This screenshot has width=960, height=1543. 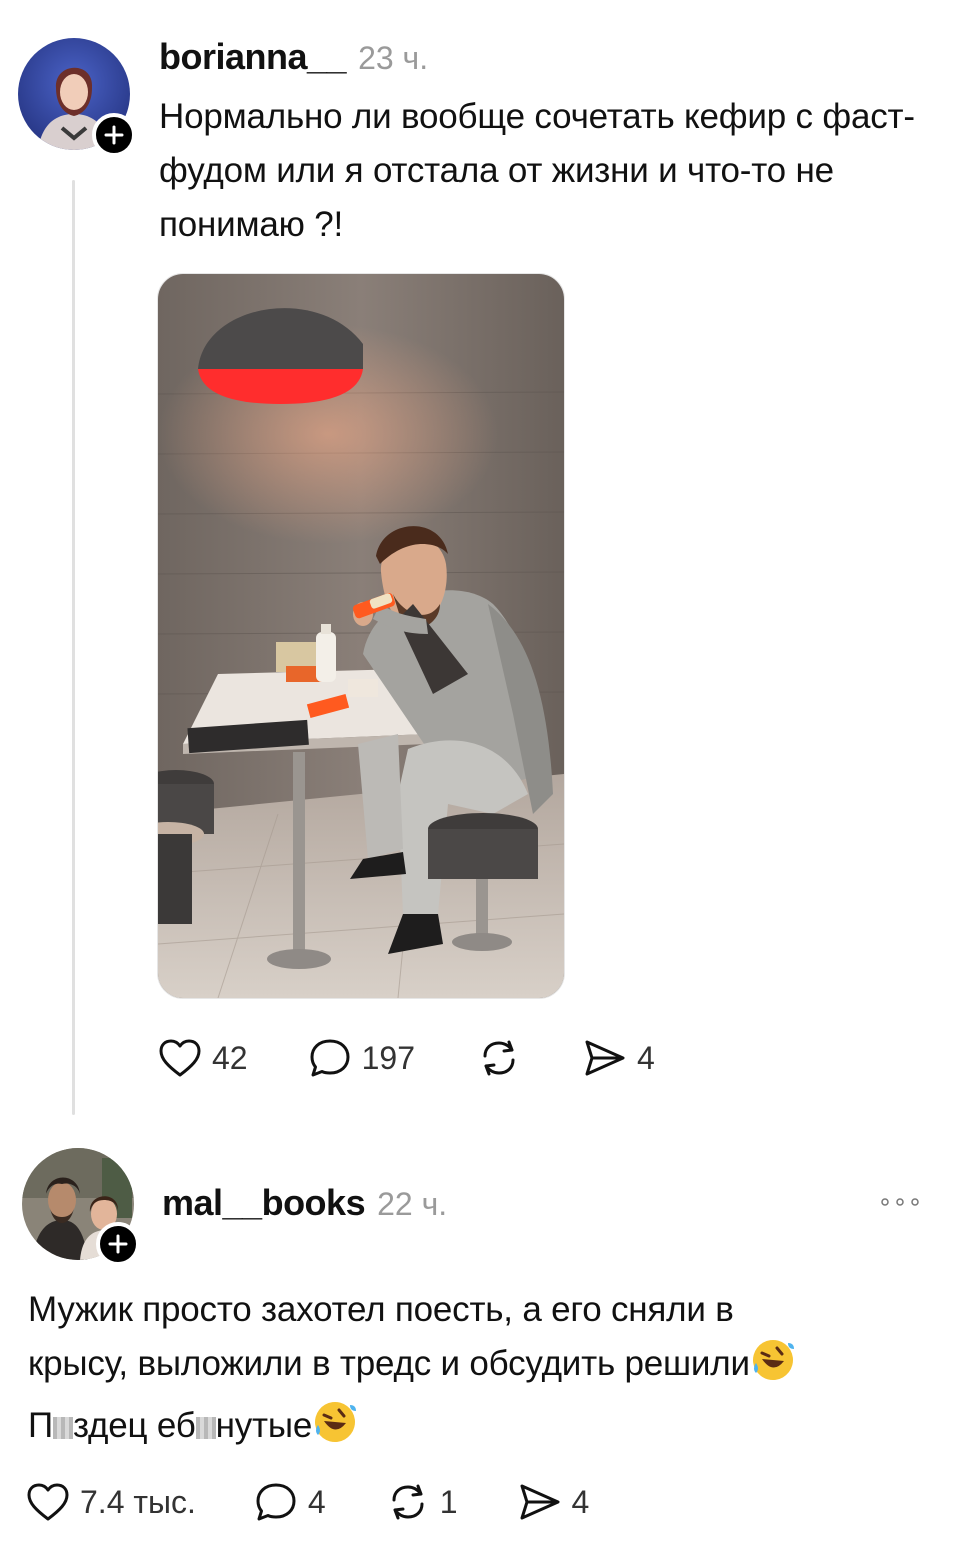 I want to click on reply-text-part-a: П, so click(x=40, y=1425).